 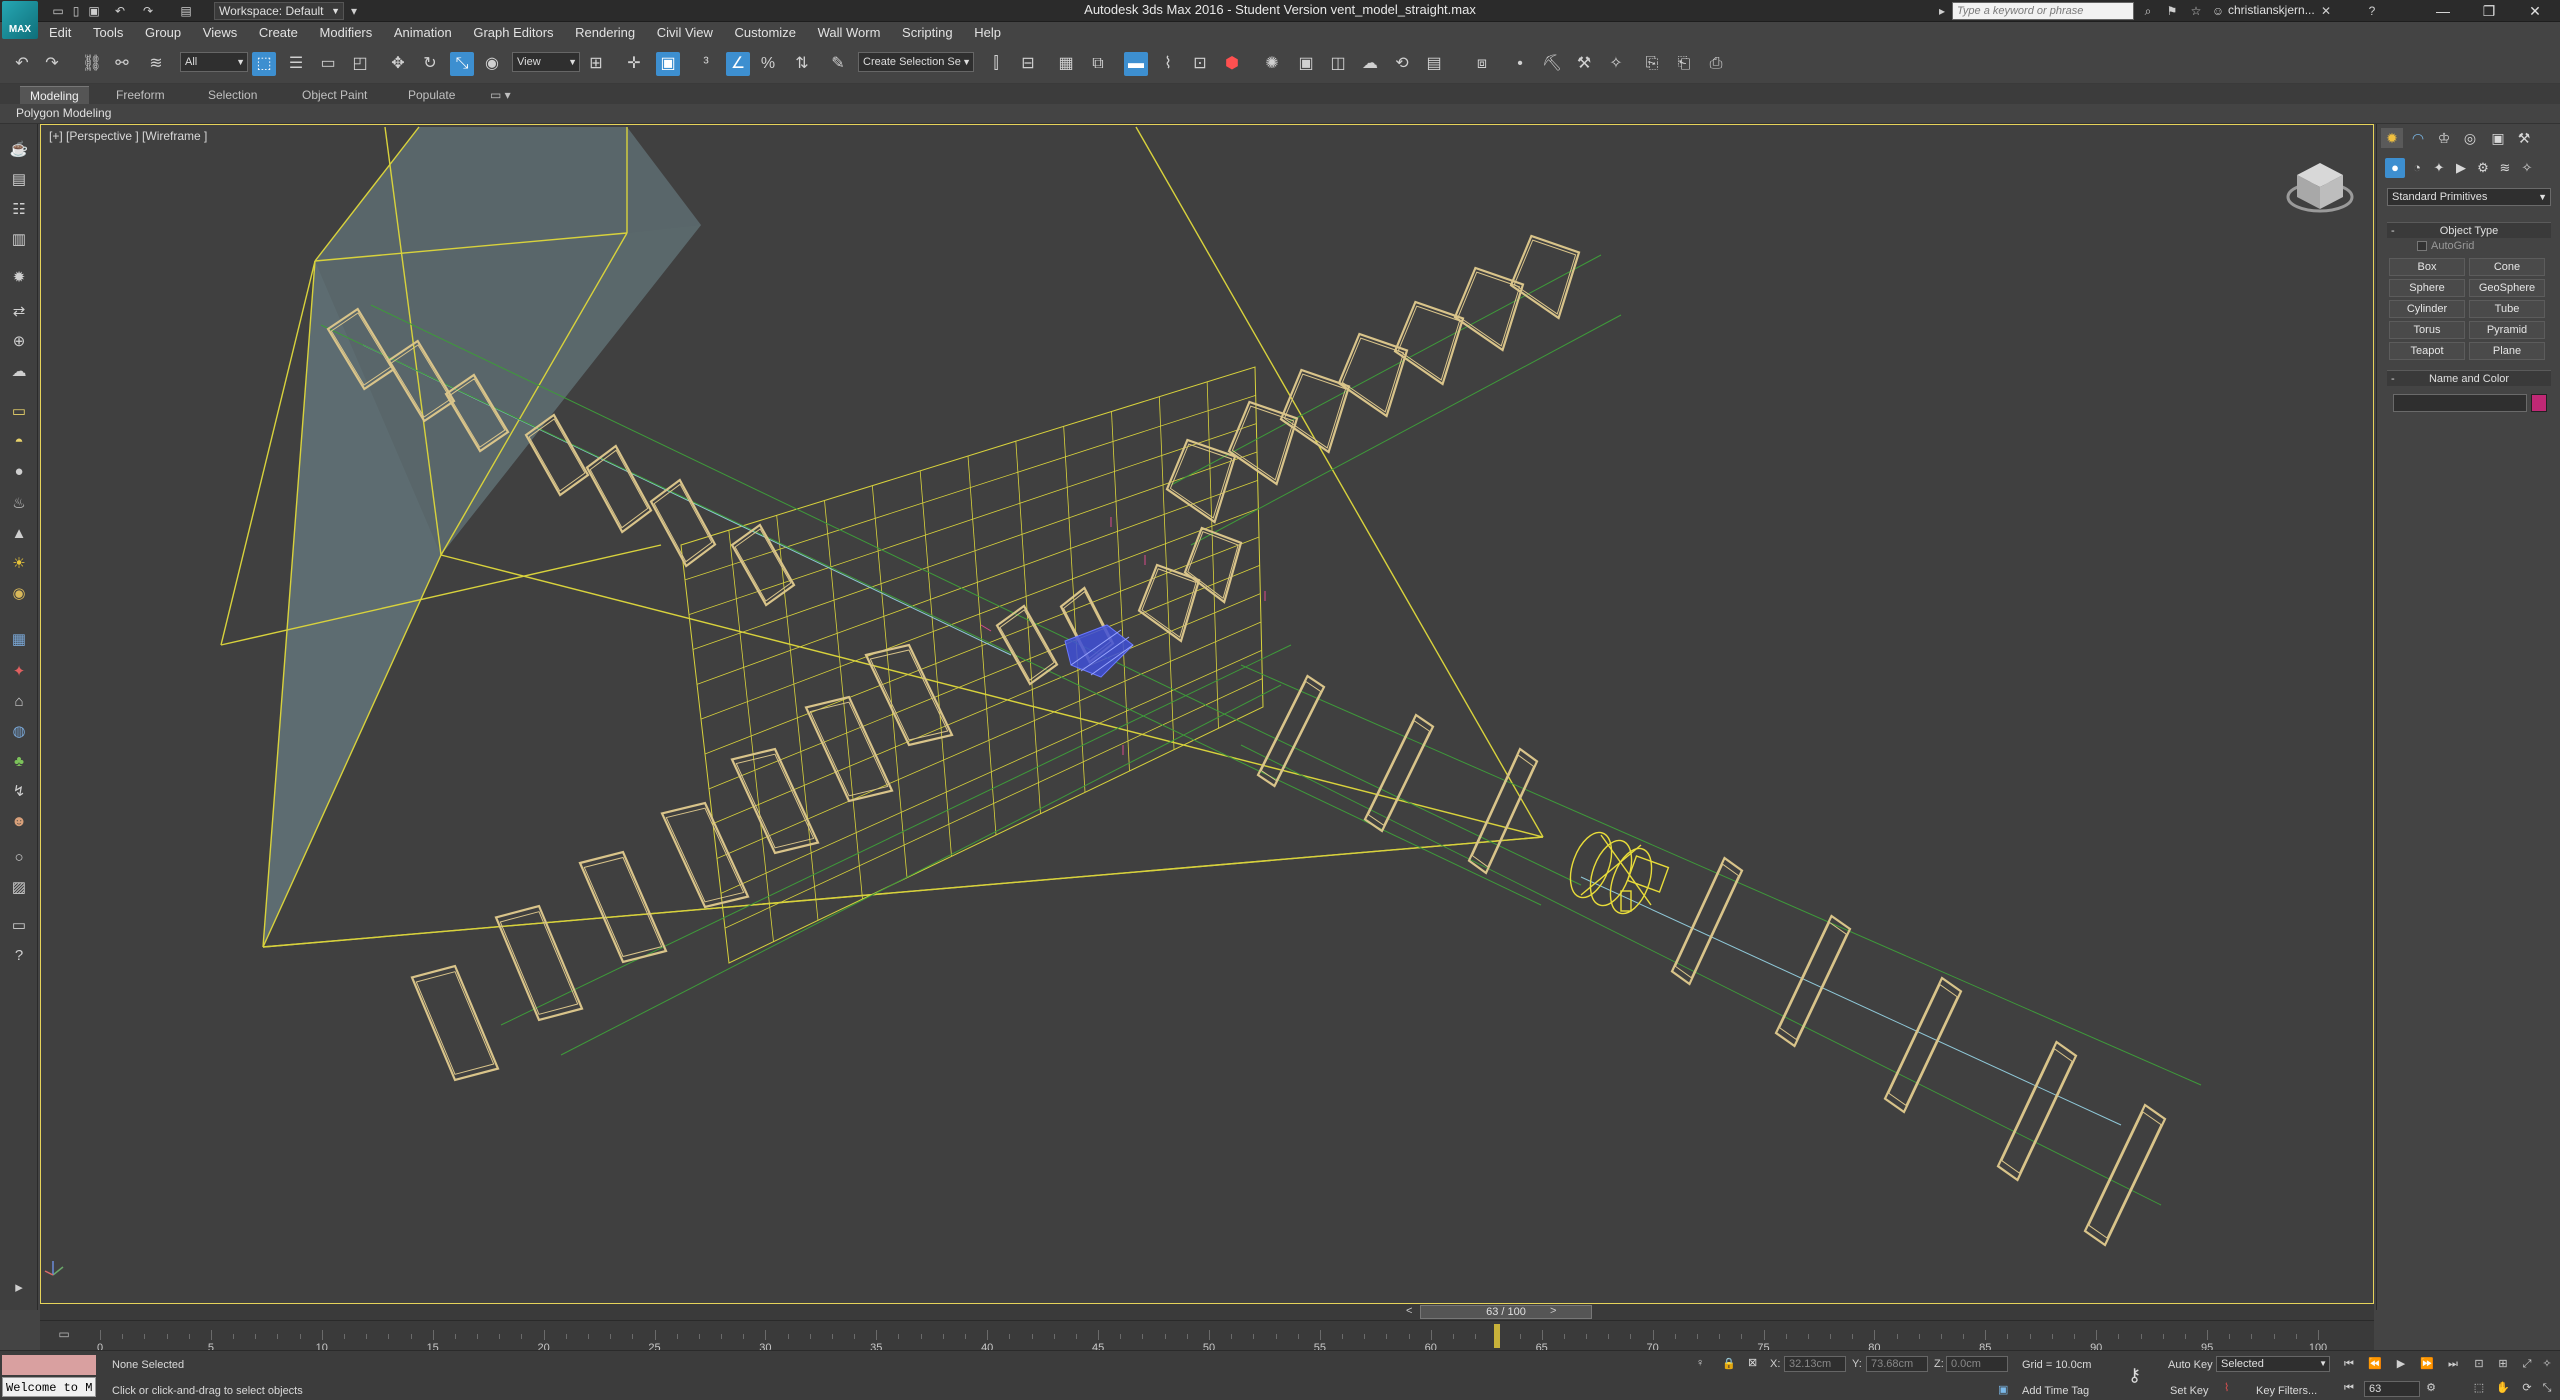 What do you see at coordinates (2172, 11) in the screenshot?
I see `communication-center-icon: ⚑` at bounding box center [2172, 11].